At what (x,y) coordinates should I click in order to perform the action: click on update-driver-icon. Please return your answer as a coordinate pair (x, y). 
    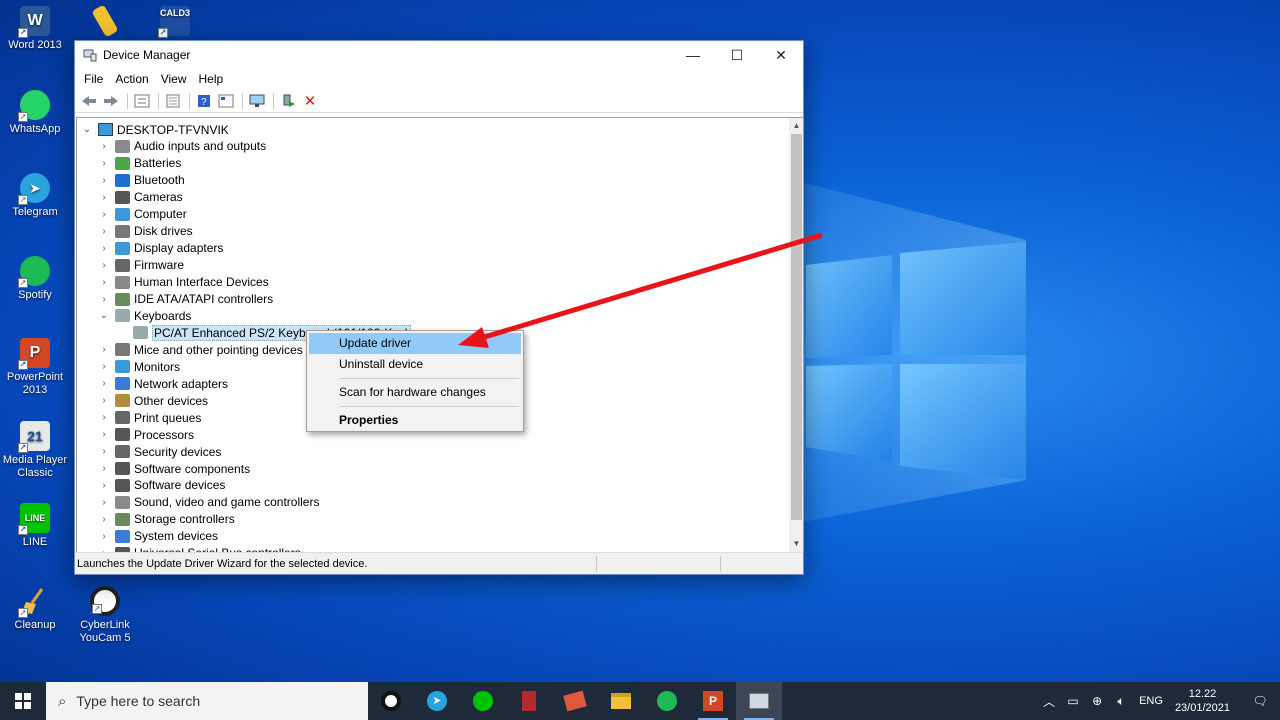
    Looking at the image, I should click on (288, 101).